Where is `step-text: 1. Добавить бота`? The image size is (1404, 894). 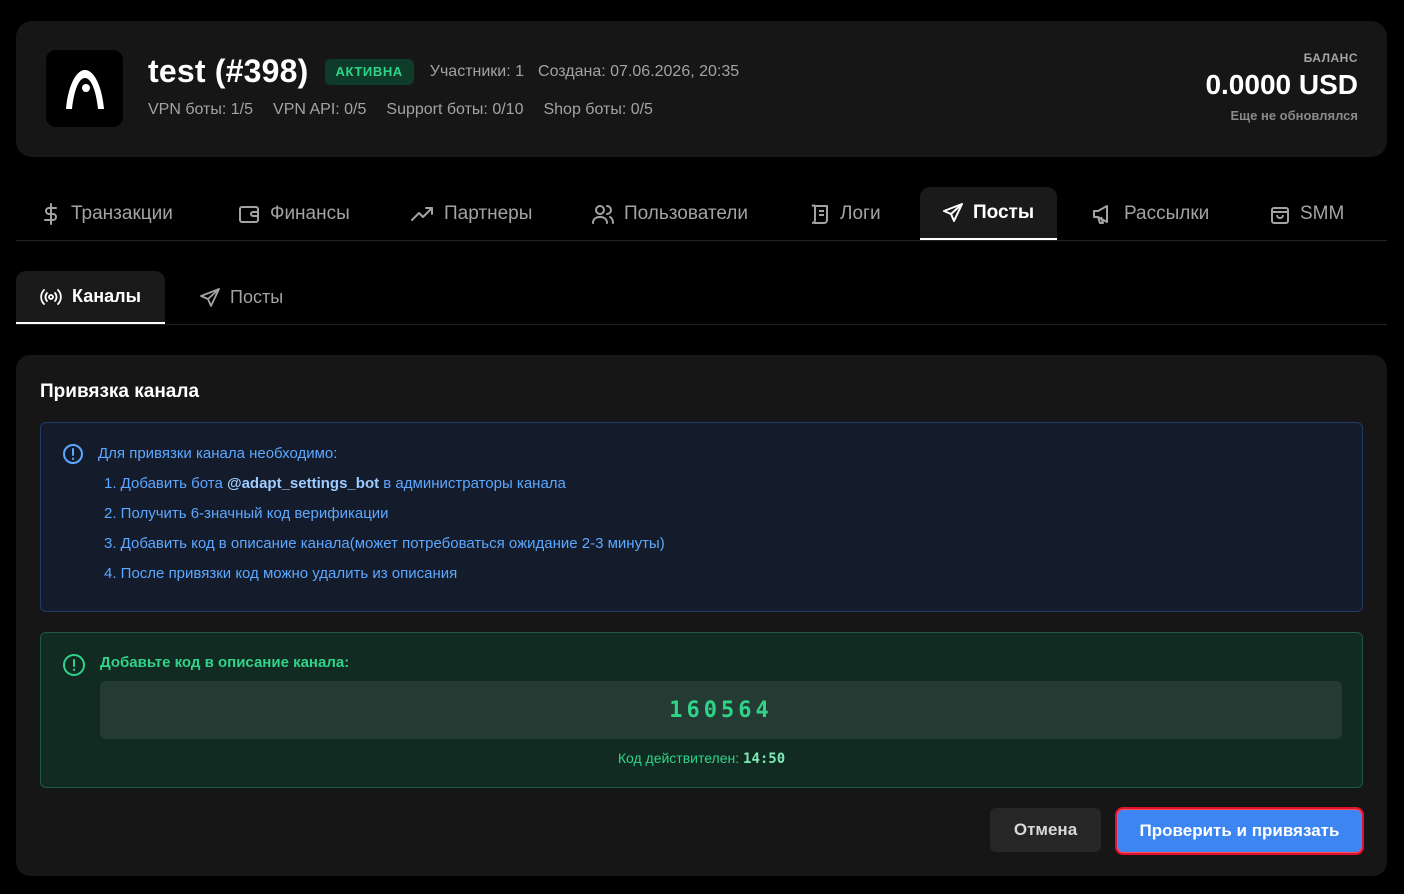
step-text: 1. Добавить бота is located at coordinates (165, 483).